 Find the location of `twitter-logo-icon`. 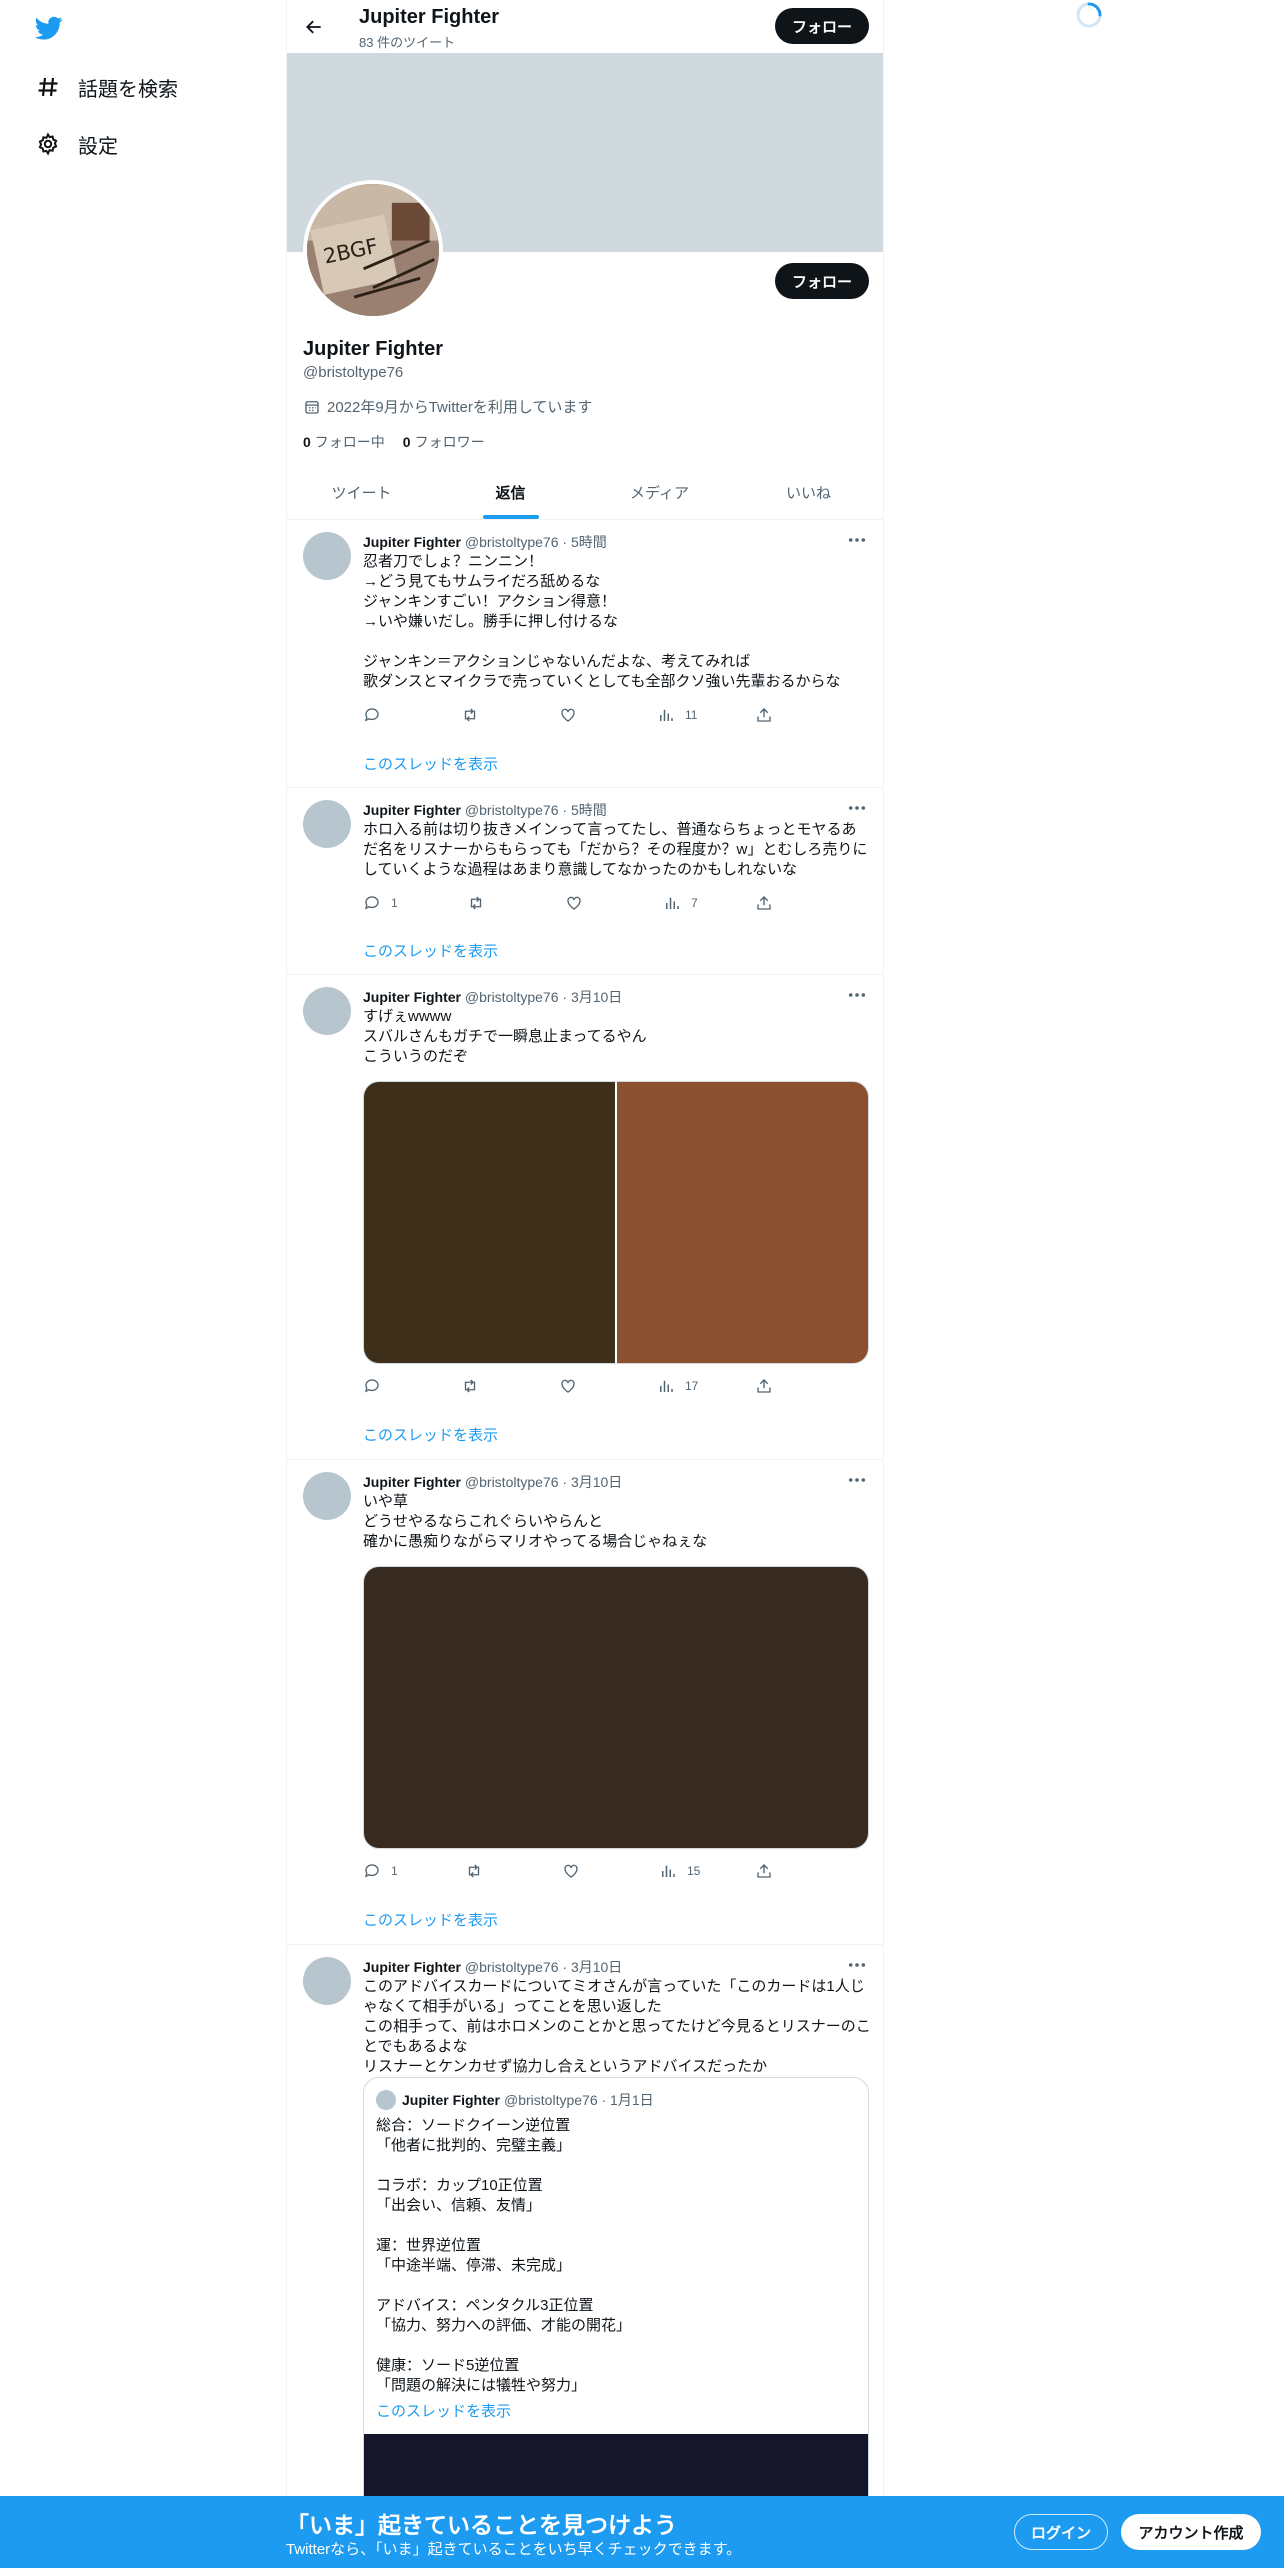

twitter-logo-icon is located at coordinates (49, 28).